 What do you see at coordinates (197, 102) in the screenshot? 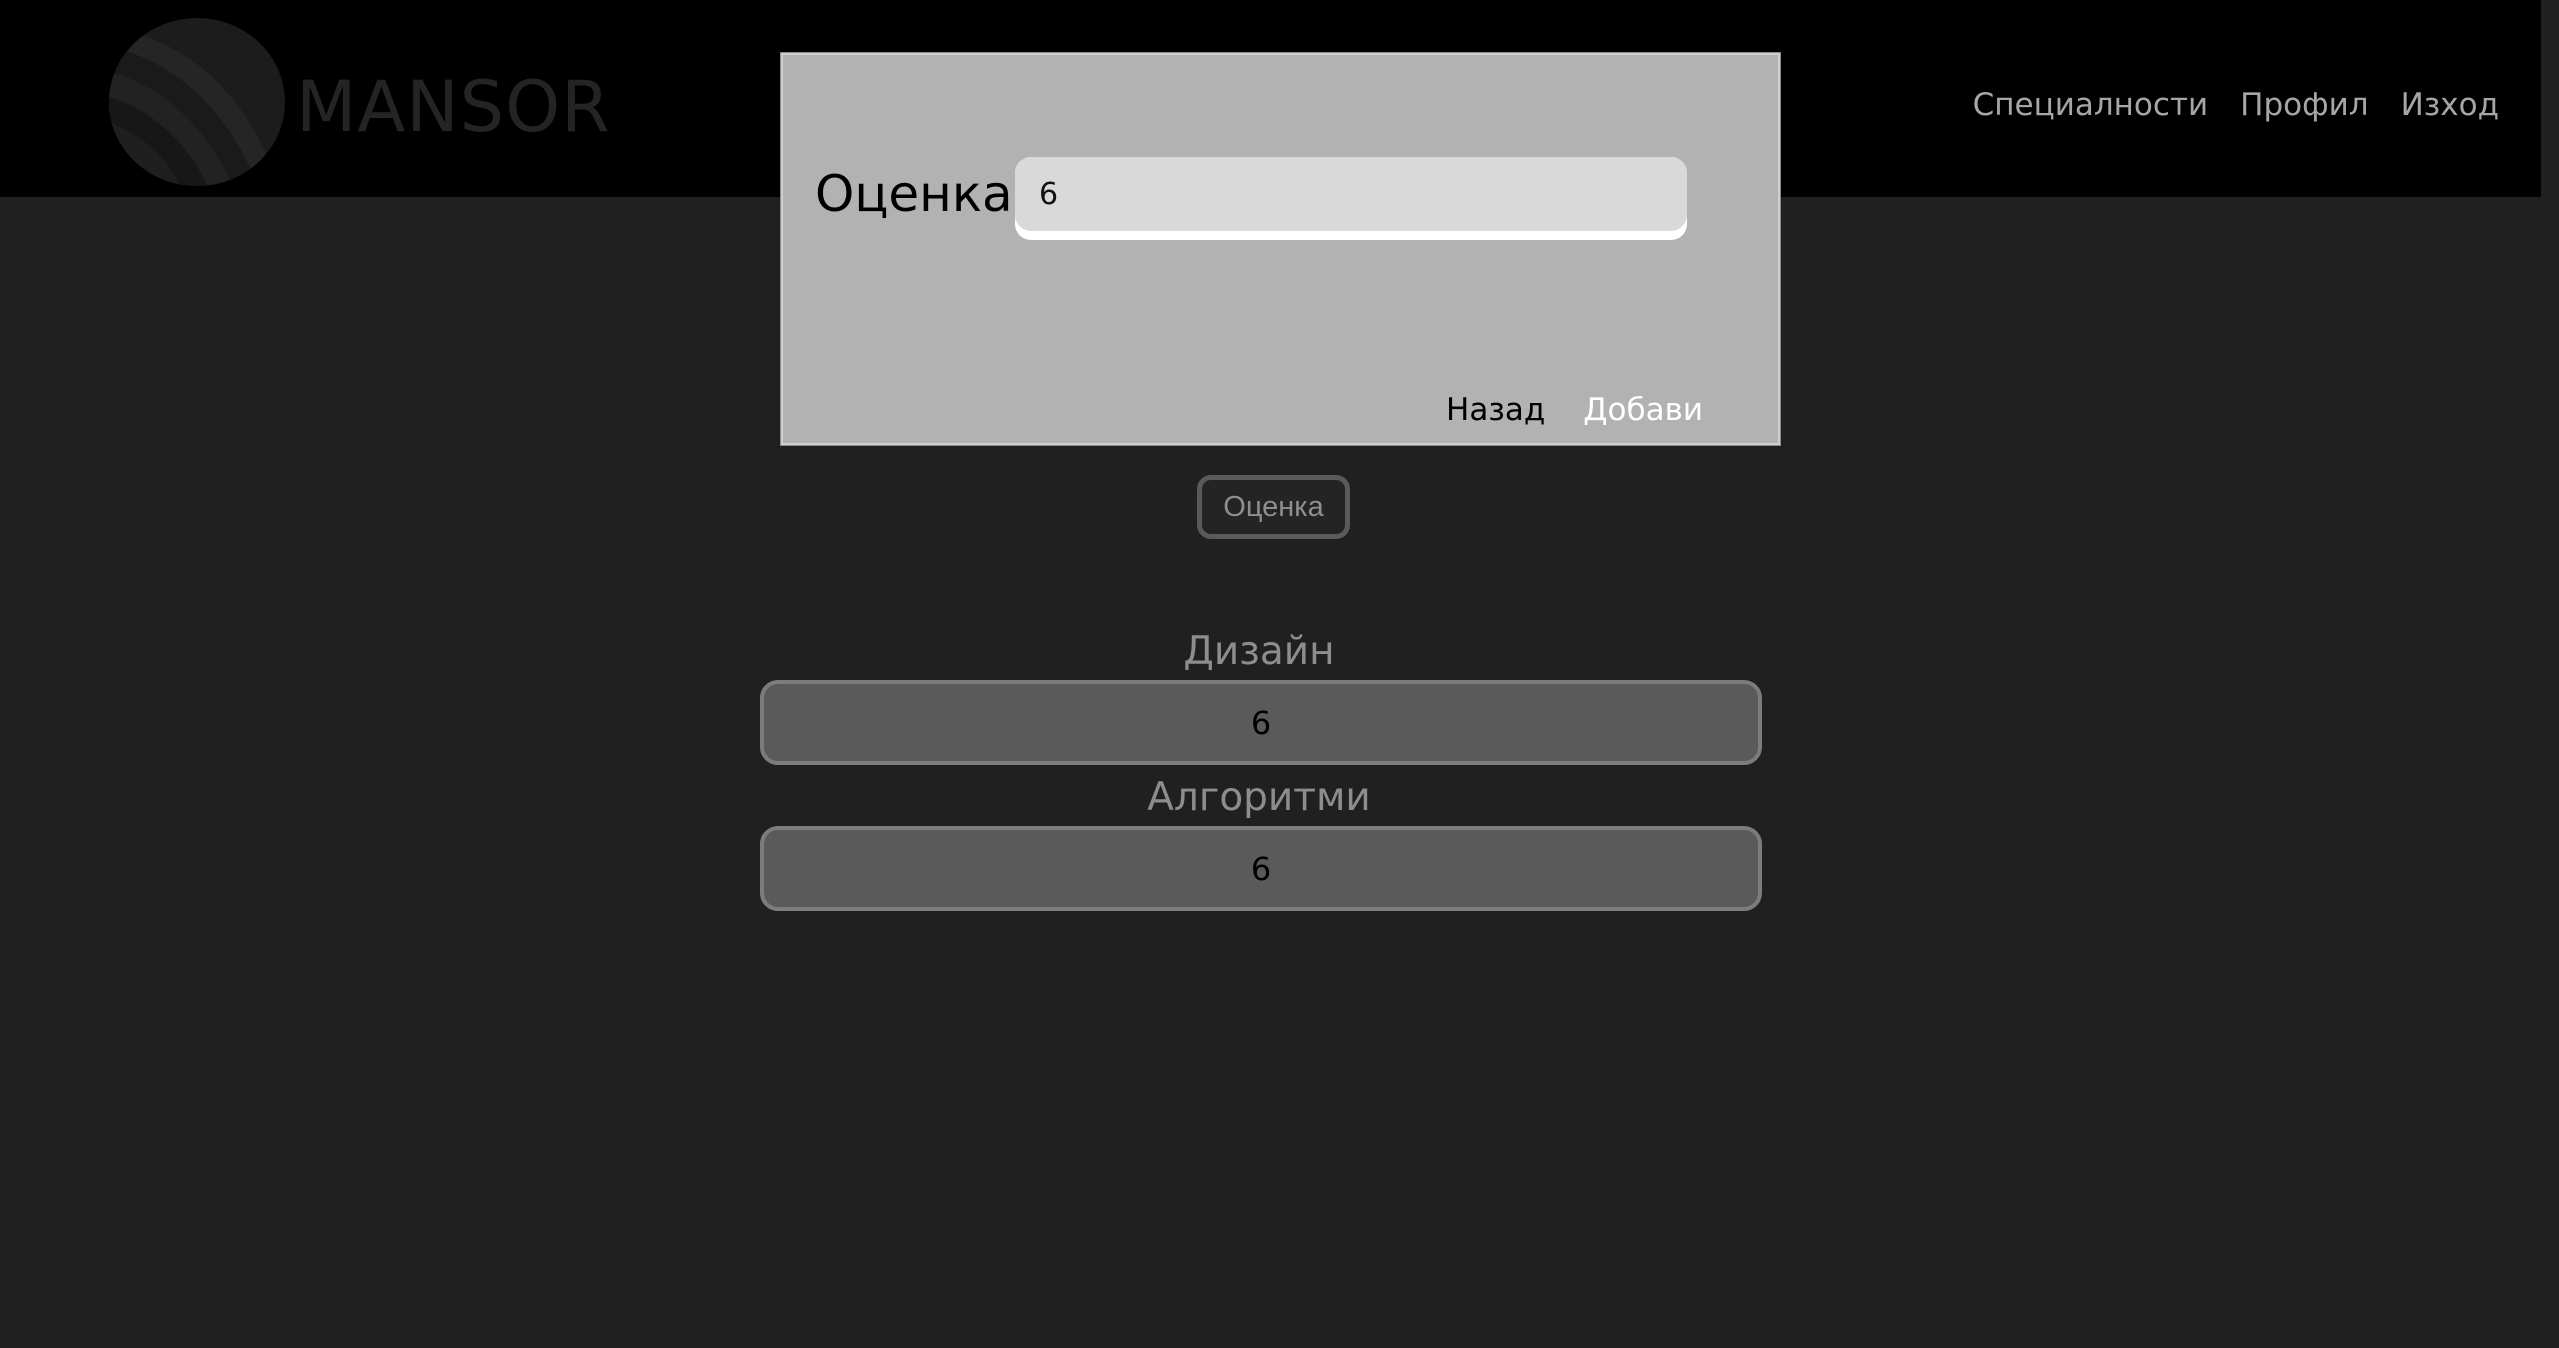
I see `globe-logo-icon` at bounding box center [197, 102].